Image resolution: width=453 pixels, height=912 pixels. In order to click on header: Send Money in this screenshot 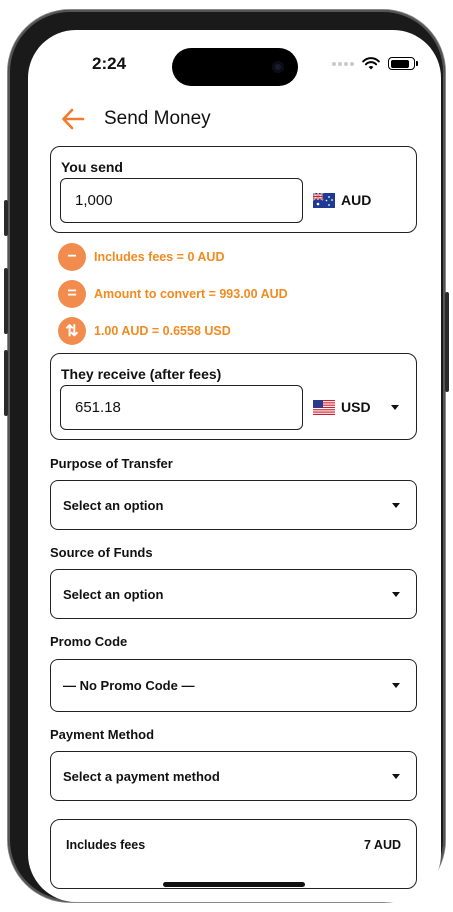, I will do `click(135, 119)`.